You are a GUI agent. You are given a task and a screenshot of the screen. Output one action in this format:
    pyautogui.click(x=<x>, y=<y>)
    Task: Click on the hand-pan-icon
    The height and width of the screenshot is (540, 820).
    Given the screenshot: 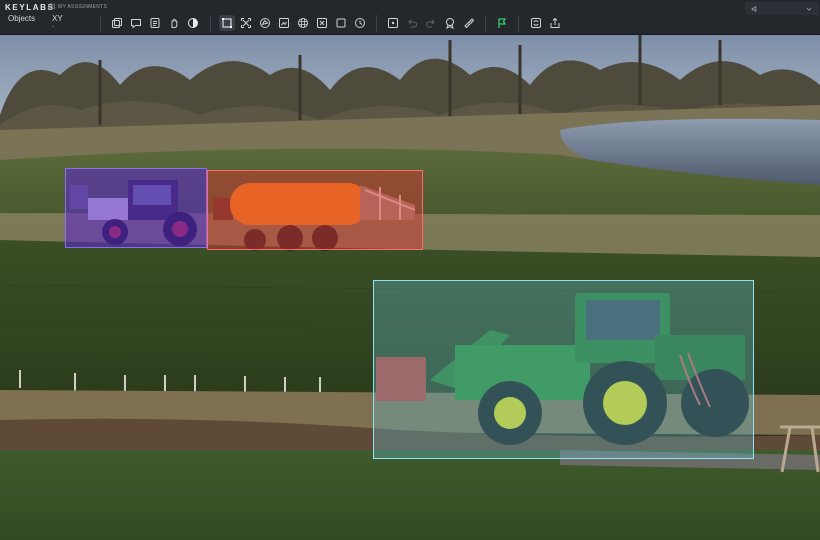 What is the action you would take?
    pyautogui.click(x=174, y=23)
    